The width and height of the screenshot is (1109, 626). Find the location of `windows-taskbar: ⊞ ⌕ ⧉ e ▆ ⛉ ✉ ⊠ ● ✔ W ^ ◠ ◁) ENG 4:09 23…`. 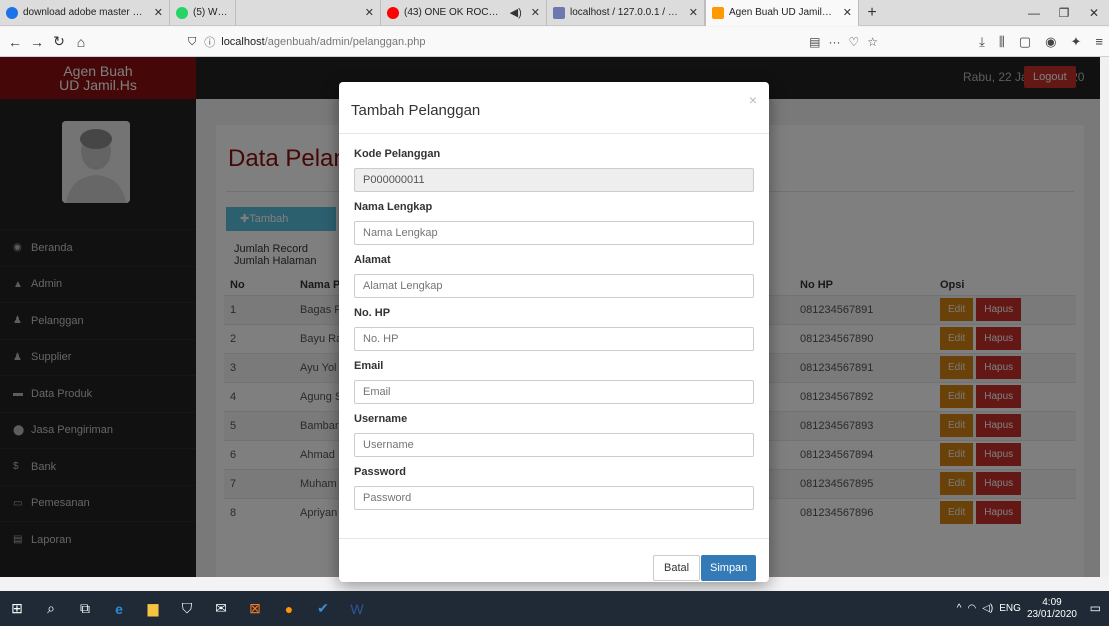

windows-taskbar: ⊞ ⌕ ⧉ e ▆ ⛉ ✉ ⊠ ● ✔ W ^ ◠ ◁) ENG 4:09 23… is located at coordinates (554, 608).